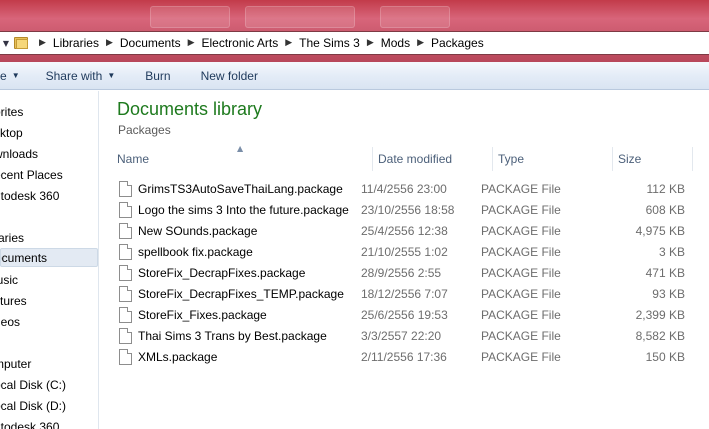 The image size is (709, 429). Describe the element at coordinates (240, 43) in the screenshot. I see `breadcrumb-label: Electronic Arts` at that location.